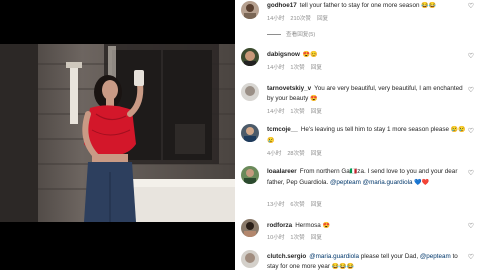 This screenshot has height=270, width=480. I want to click on comment-username: tarnovetskiy_v, so click(289, 88).